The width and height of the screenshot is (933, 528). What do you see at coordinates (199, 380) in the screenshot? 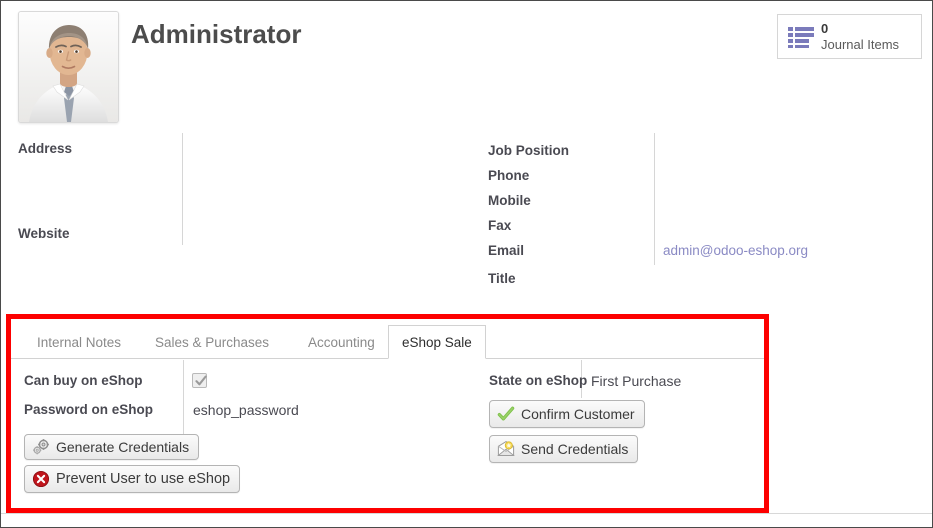
I see `can-buy-on-eshop-checkbox` at bounding box center [199, 380].